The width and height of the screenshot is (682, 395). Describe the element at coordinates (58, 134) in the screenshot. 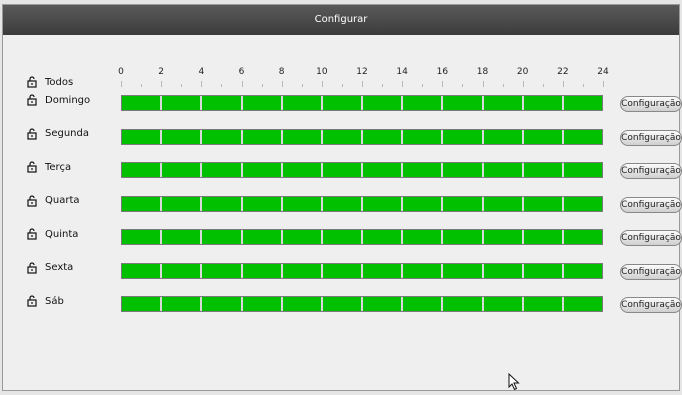

I see `day-row-label: Segunda` at that location.